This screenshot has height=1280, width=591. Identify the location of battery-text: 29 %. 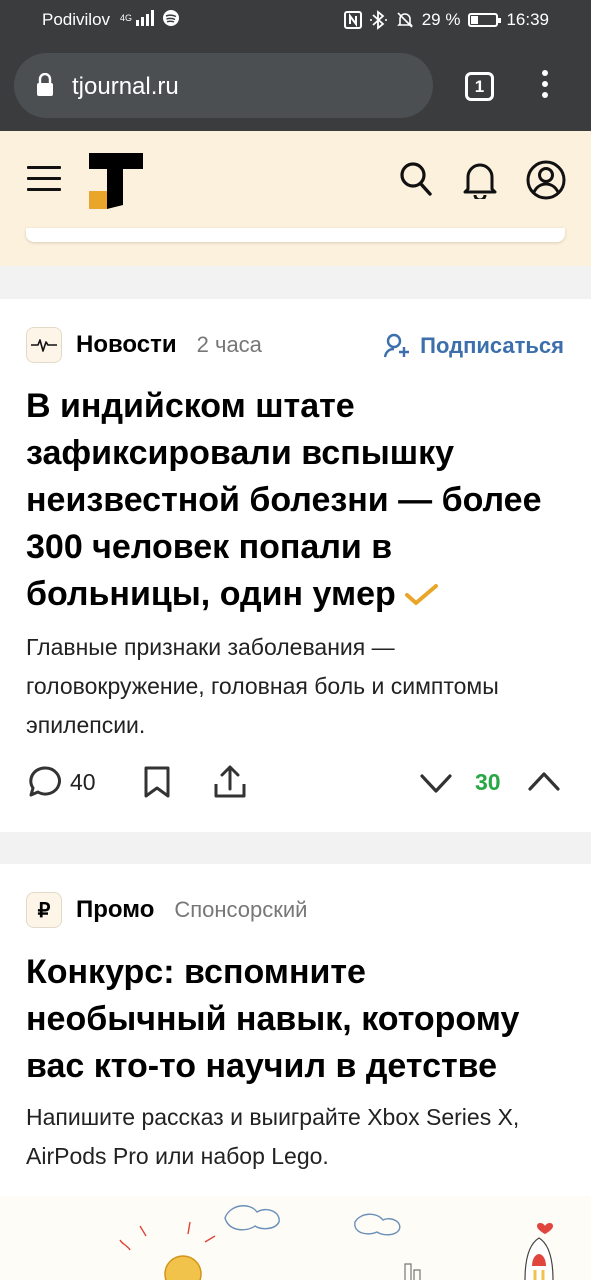
(441, 19).